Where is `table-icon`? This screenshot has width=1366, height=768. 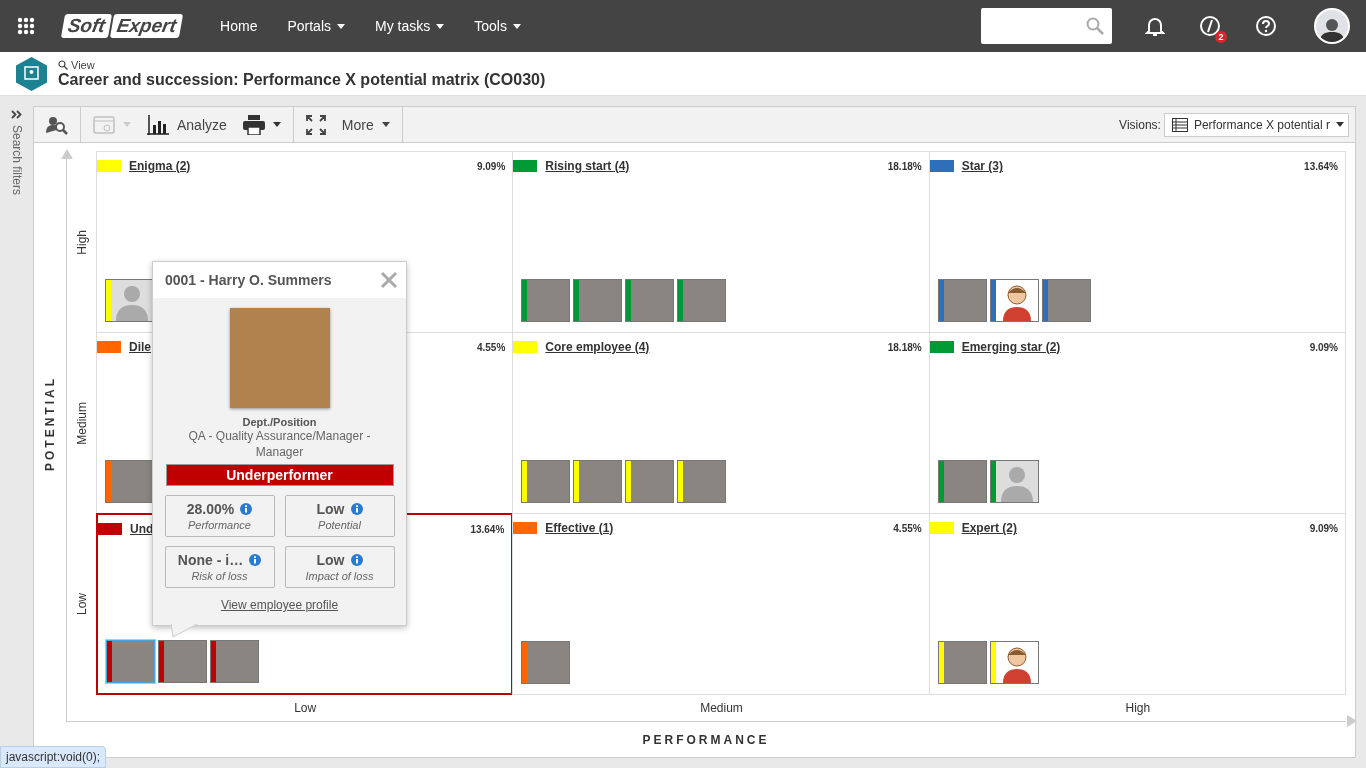
table-icon is located at coordinates (1179, 124).